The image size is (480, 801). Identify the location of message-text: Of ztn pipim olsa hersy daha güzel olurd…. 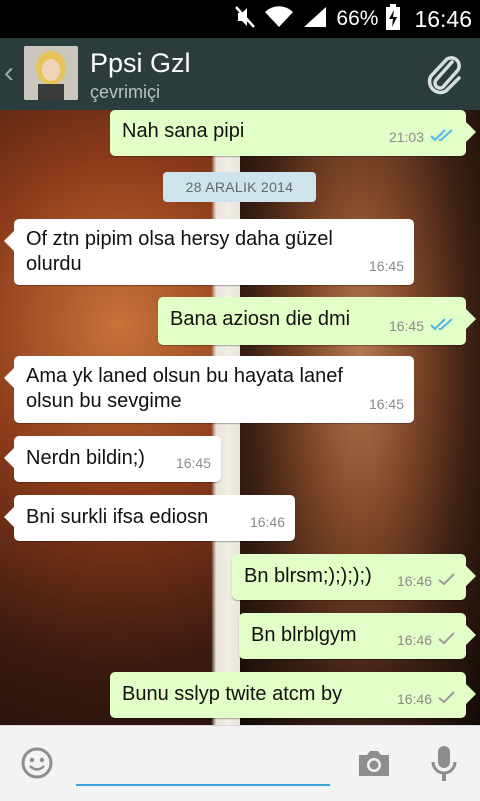
(179, 251).